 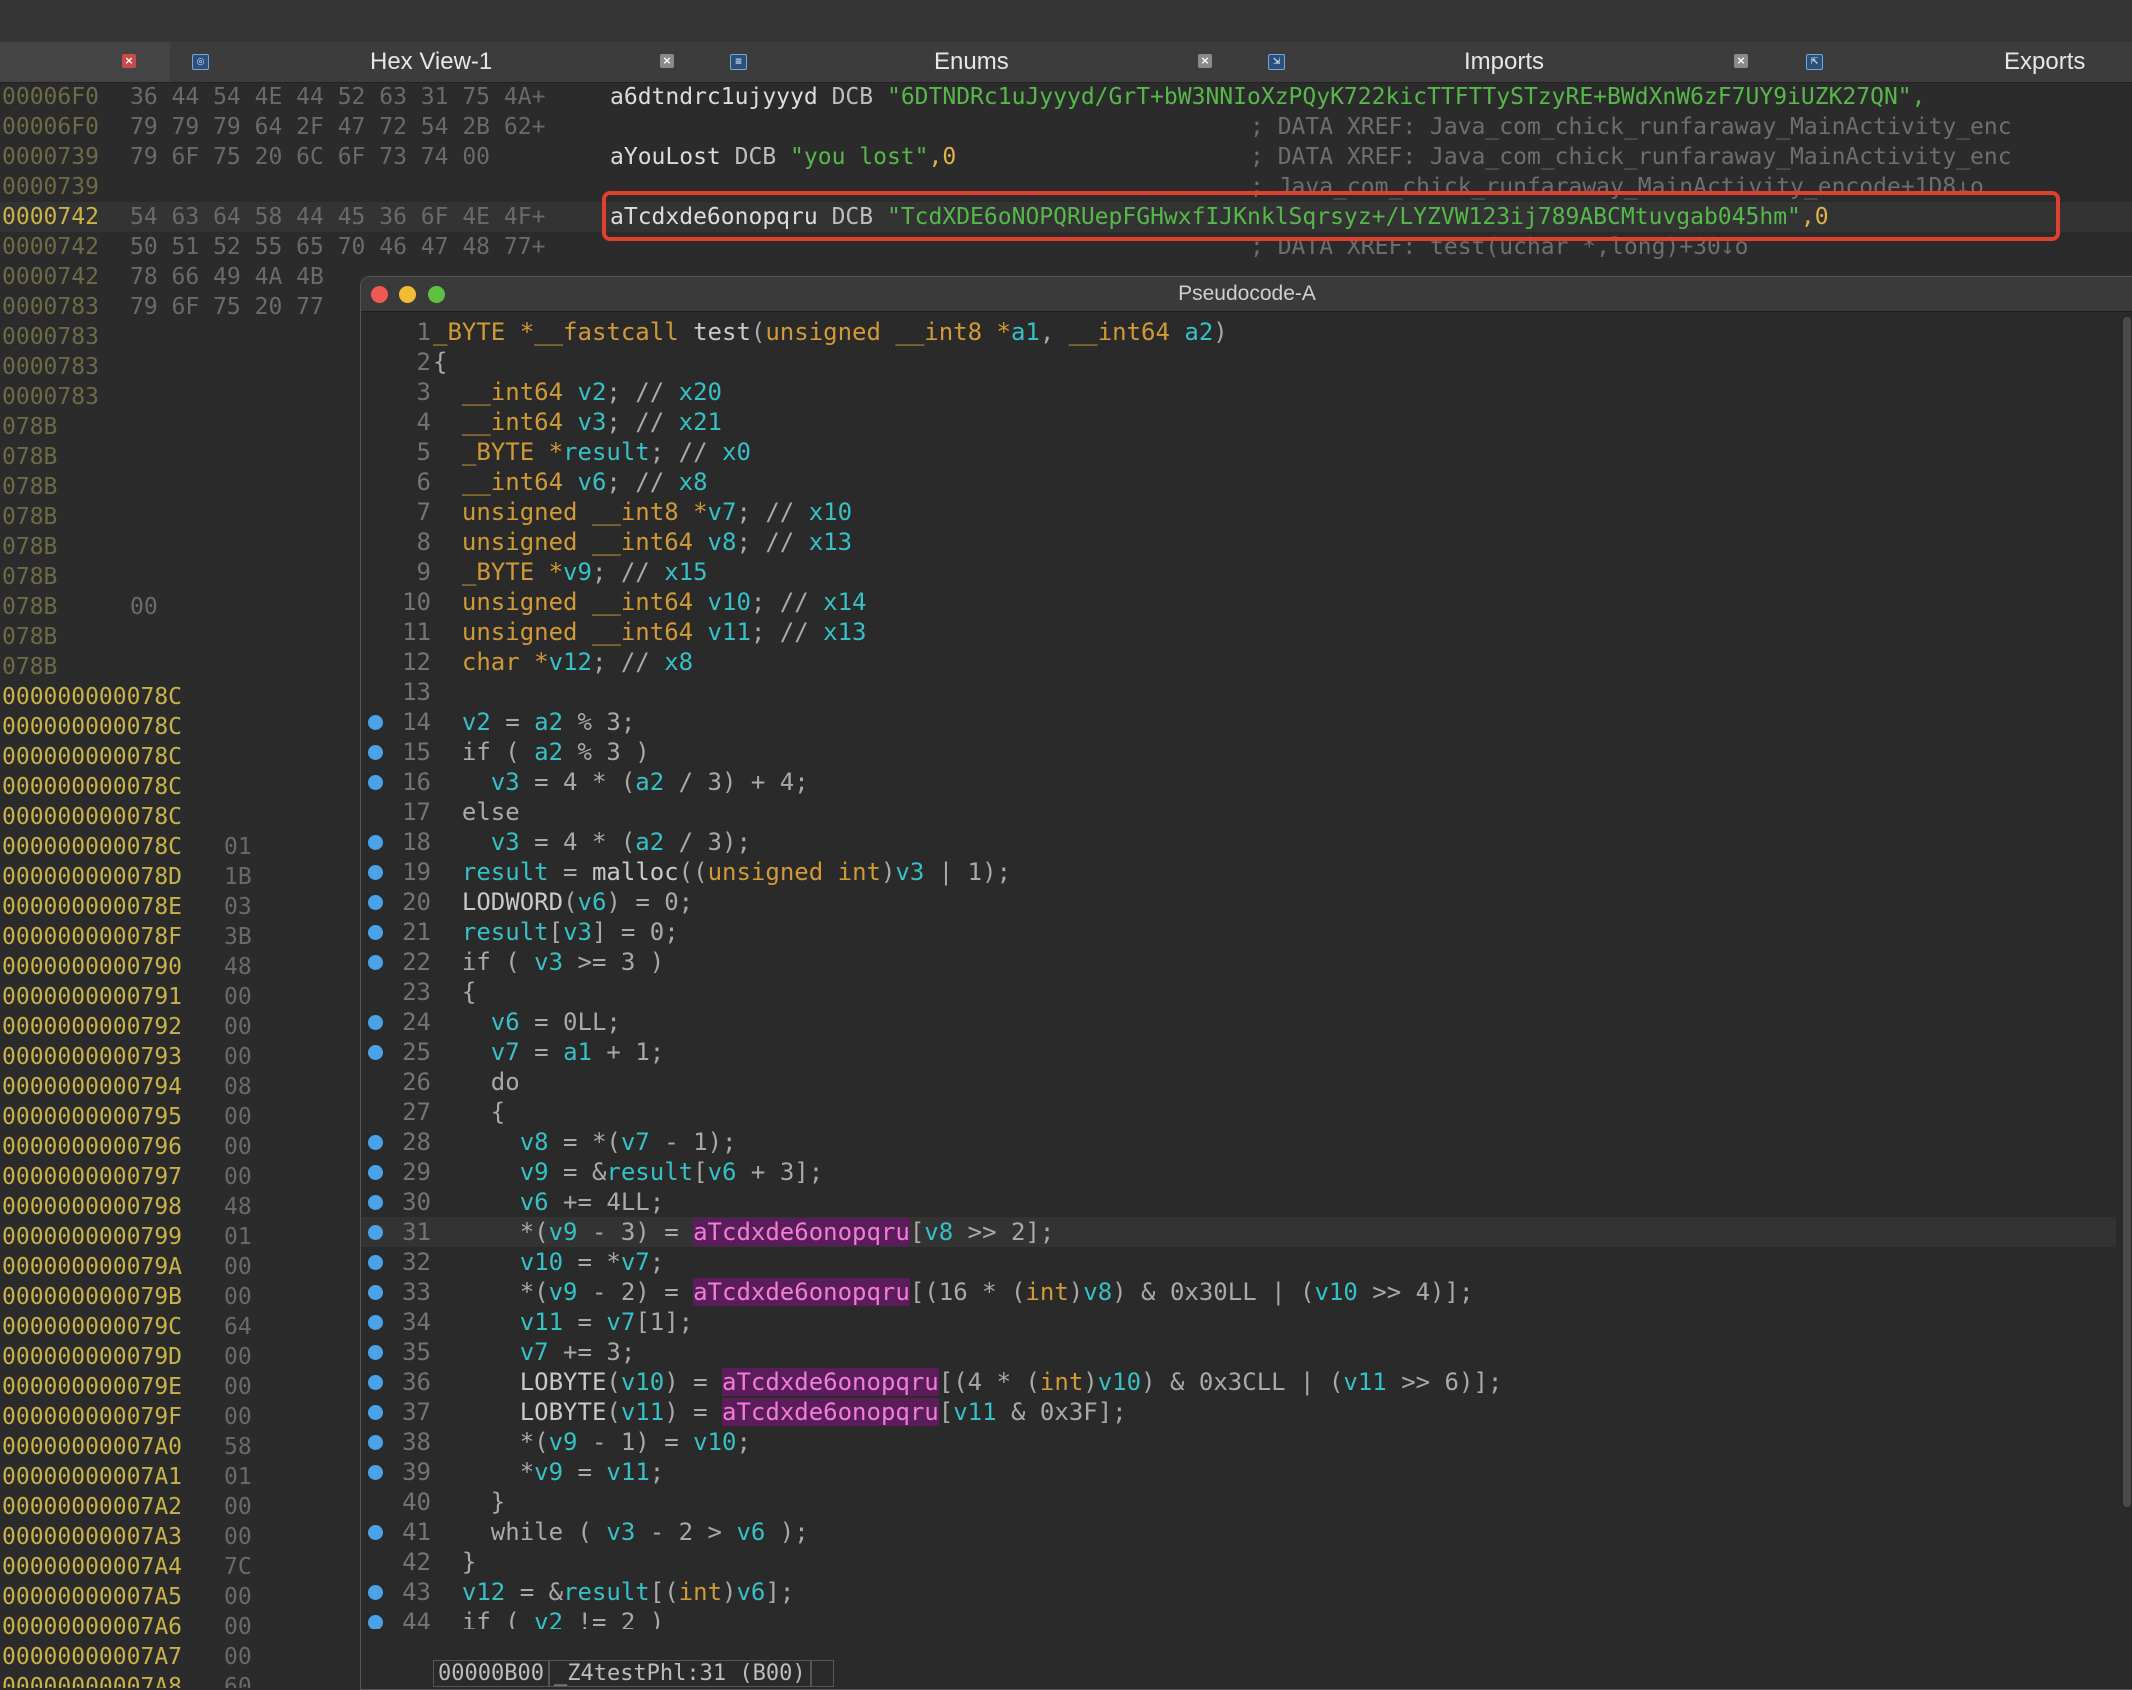 What do you see at coordinates (469, 1112) in the screenshot?
I see `code-token: {` at bounding box center [469, 1112].